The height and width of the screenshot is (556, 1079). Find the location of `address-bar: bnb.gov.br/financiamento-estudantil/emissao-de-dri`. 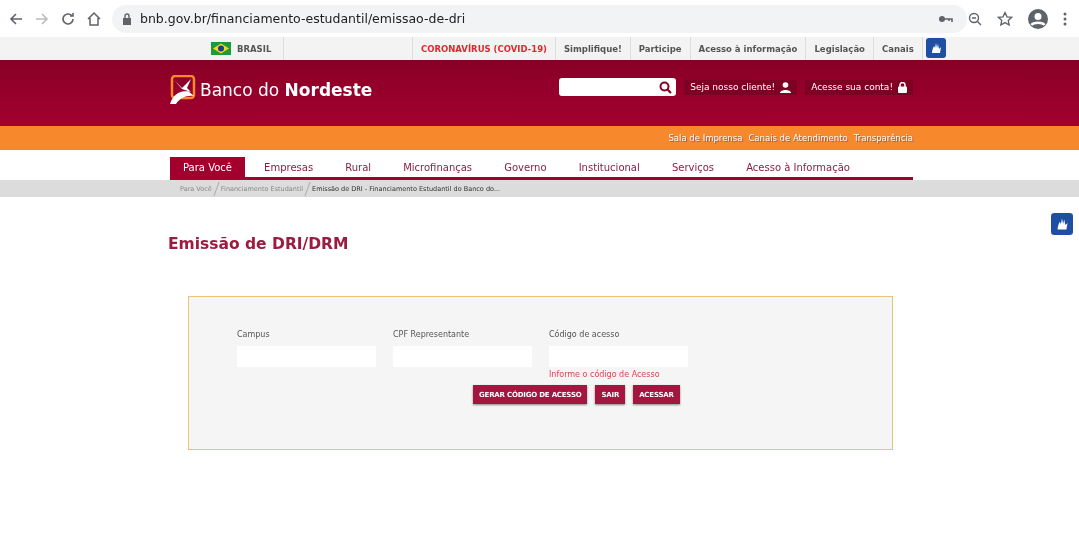

address-bar: bnb.gov.br/financiamento-estudantil/emissao-de-dri is located at coordinates (539, 18).